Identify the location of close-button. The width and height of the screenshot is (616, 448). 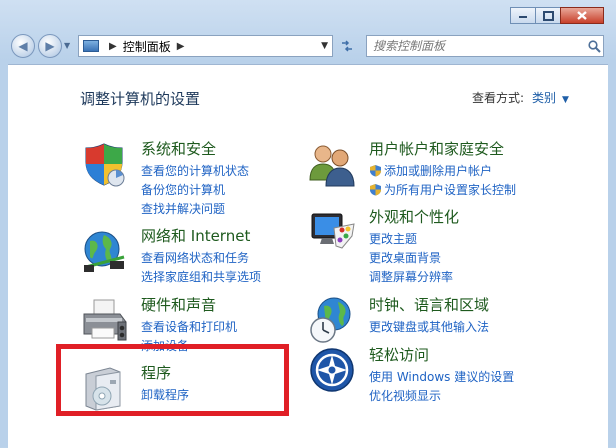
(582, 15).